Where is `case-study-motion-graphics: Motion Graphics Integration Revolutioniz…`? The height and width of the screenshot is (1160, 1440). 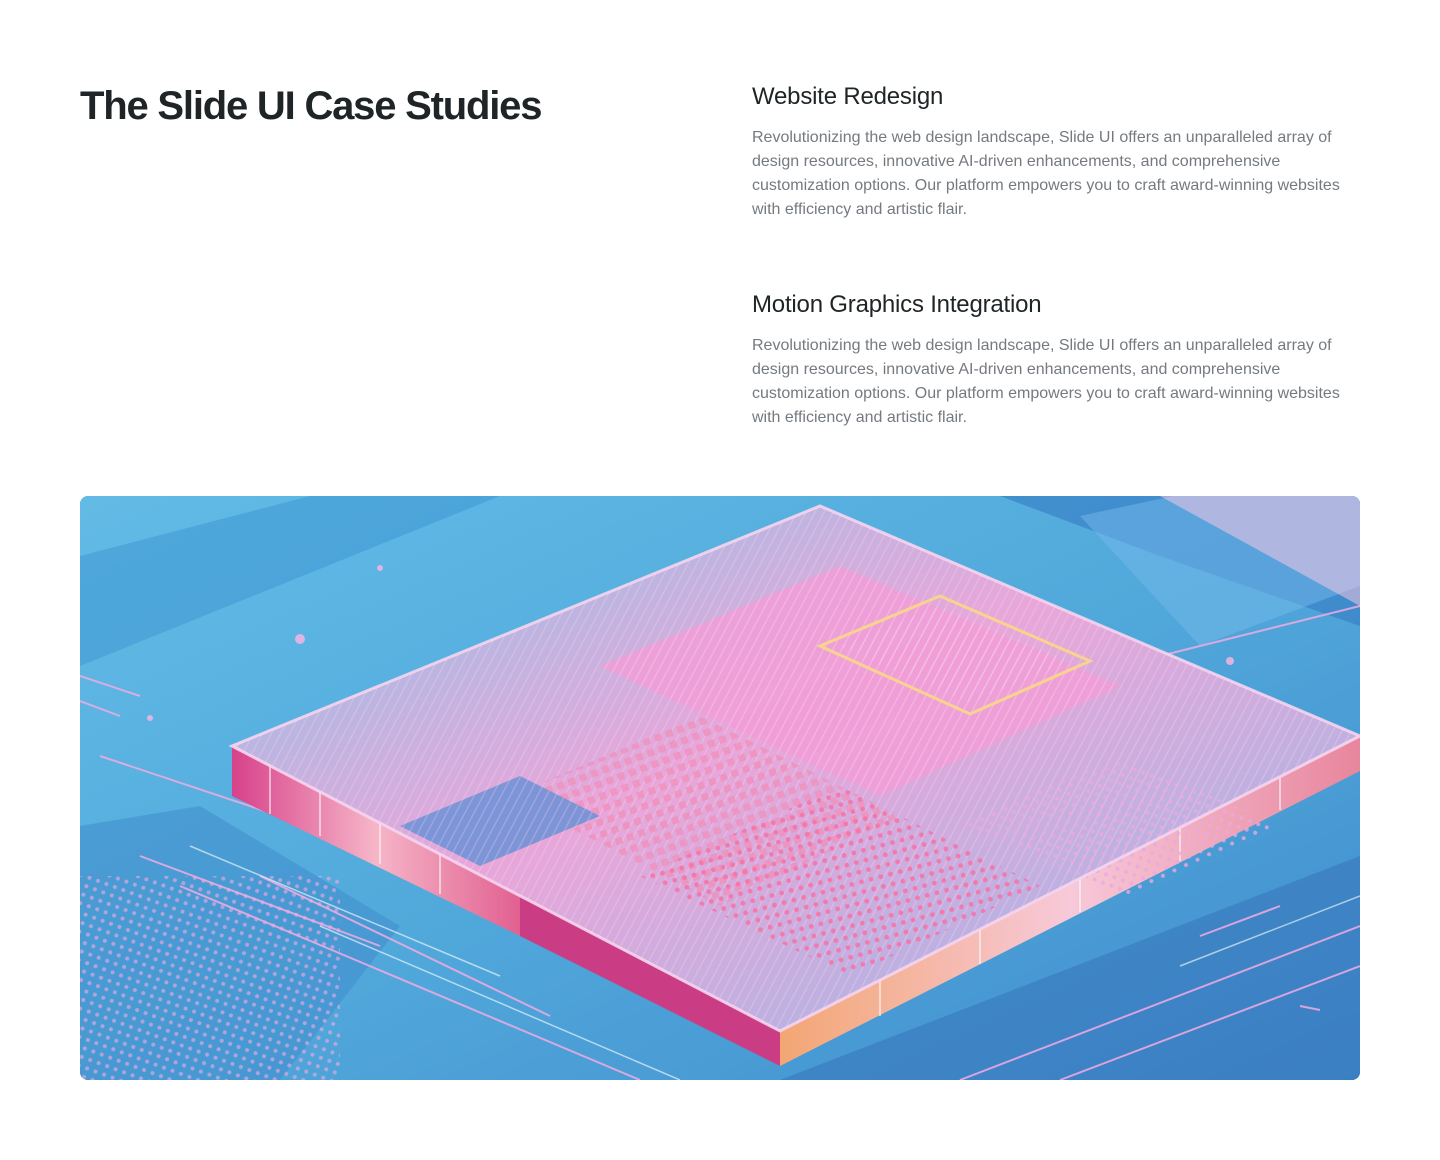
case-study-motion-graphics: Motion Graphics Integration Revolutioniz… is located at coordinates (1056, 359).